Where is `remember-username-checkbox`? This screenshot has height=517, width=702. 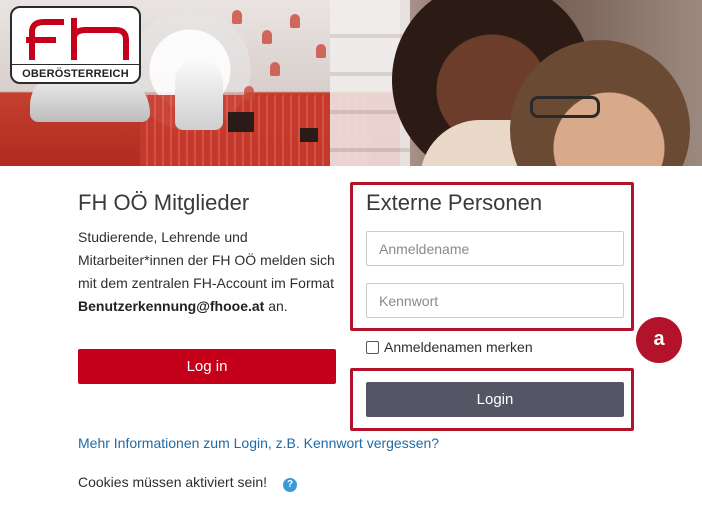
remember-username-checkbox is located at coordinates (372, 347).